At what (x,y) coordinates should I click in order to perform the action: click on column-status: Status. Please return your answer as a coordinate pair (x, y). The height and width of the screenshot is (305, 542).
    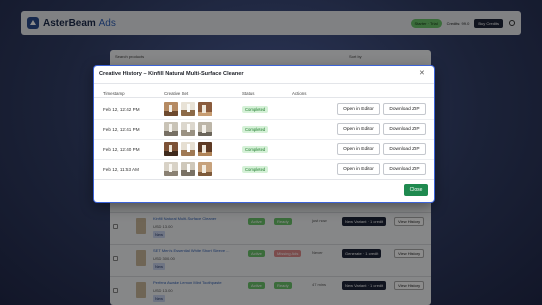
    Looking at the image, I should click on (248, 93).